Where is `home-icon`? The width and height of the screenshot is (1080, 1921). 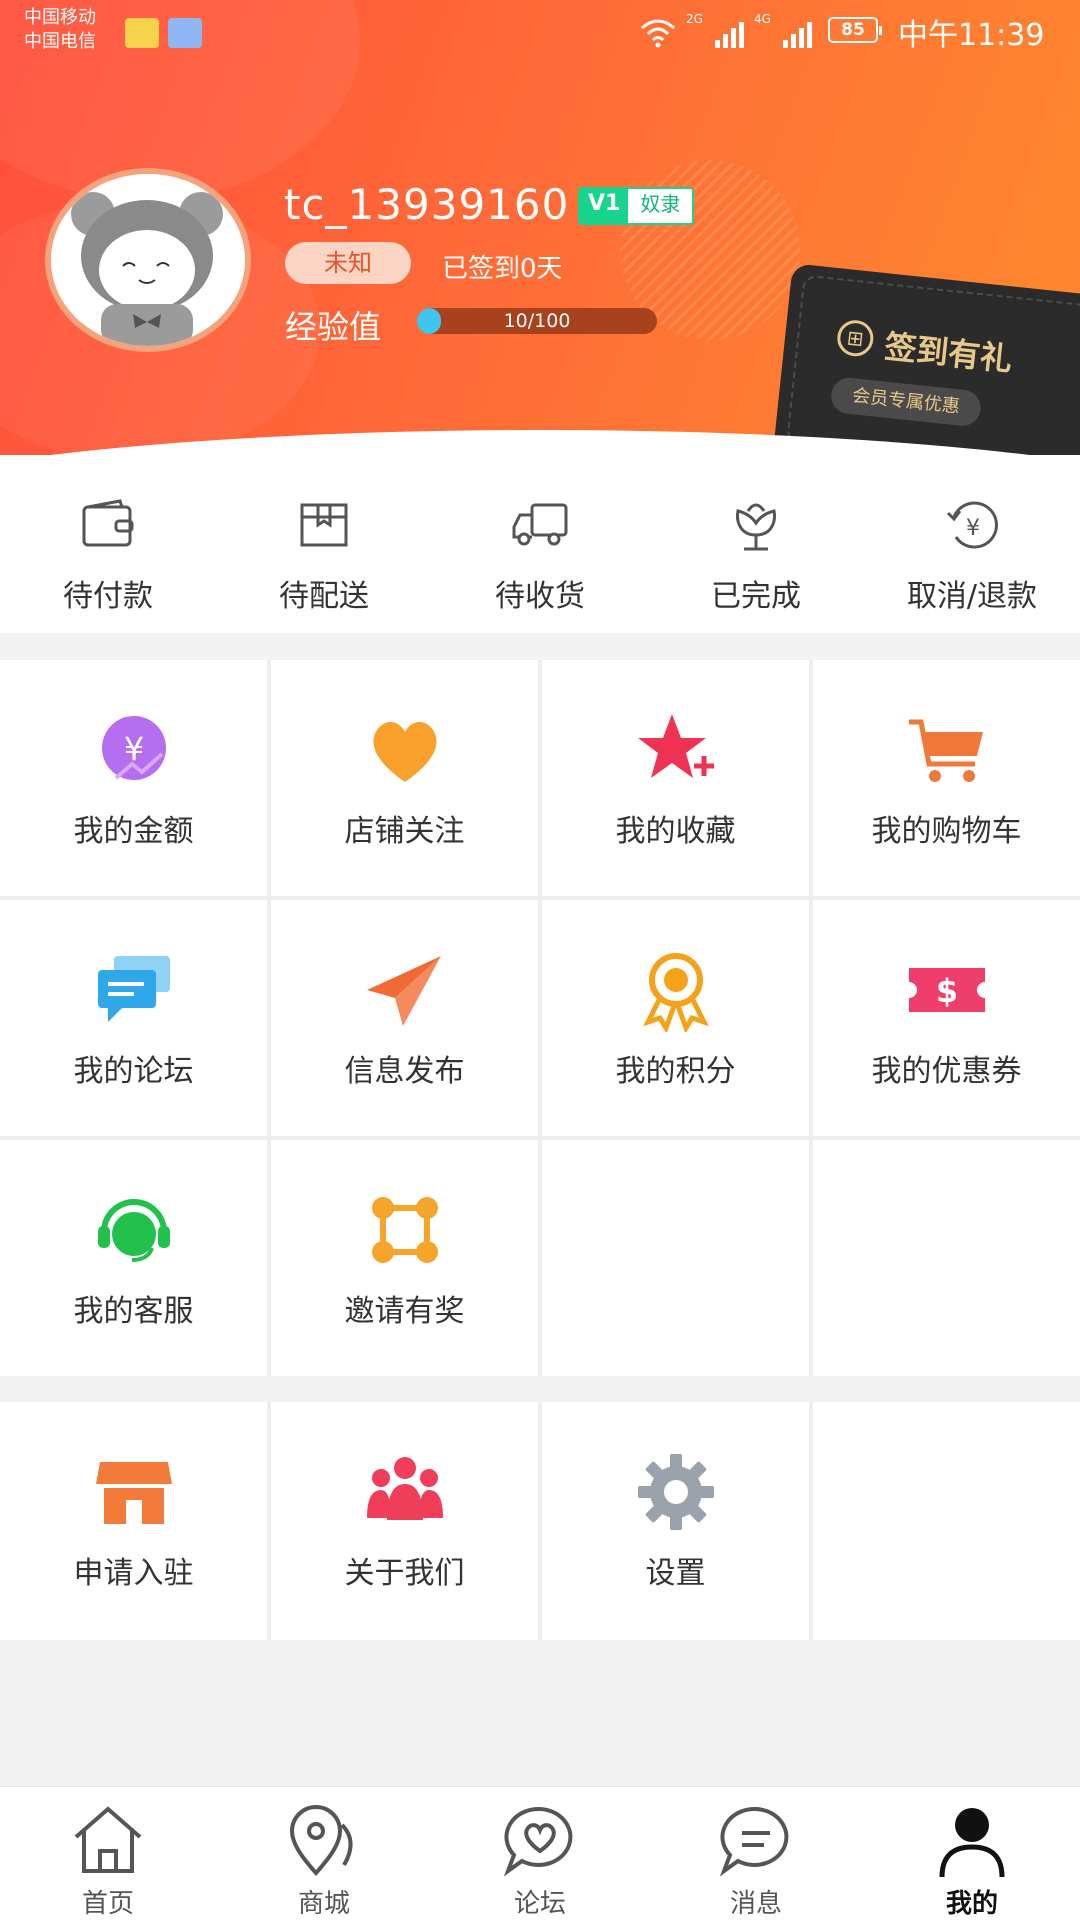 home-icon is located at coordinates (108, 1839).